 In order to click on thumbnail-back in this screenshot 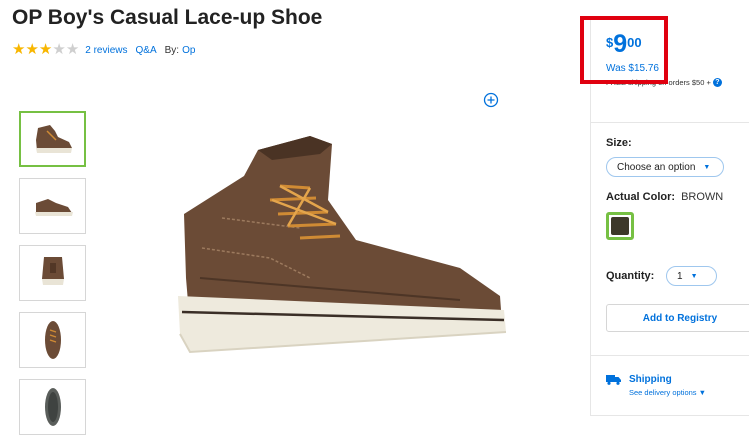, I will do `click(52, 273)`.